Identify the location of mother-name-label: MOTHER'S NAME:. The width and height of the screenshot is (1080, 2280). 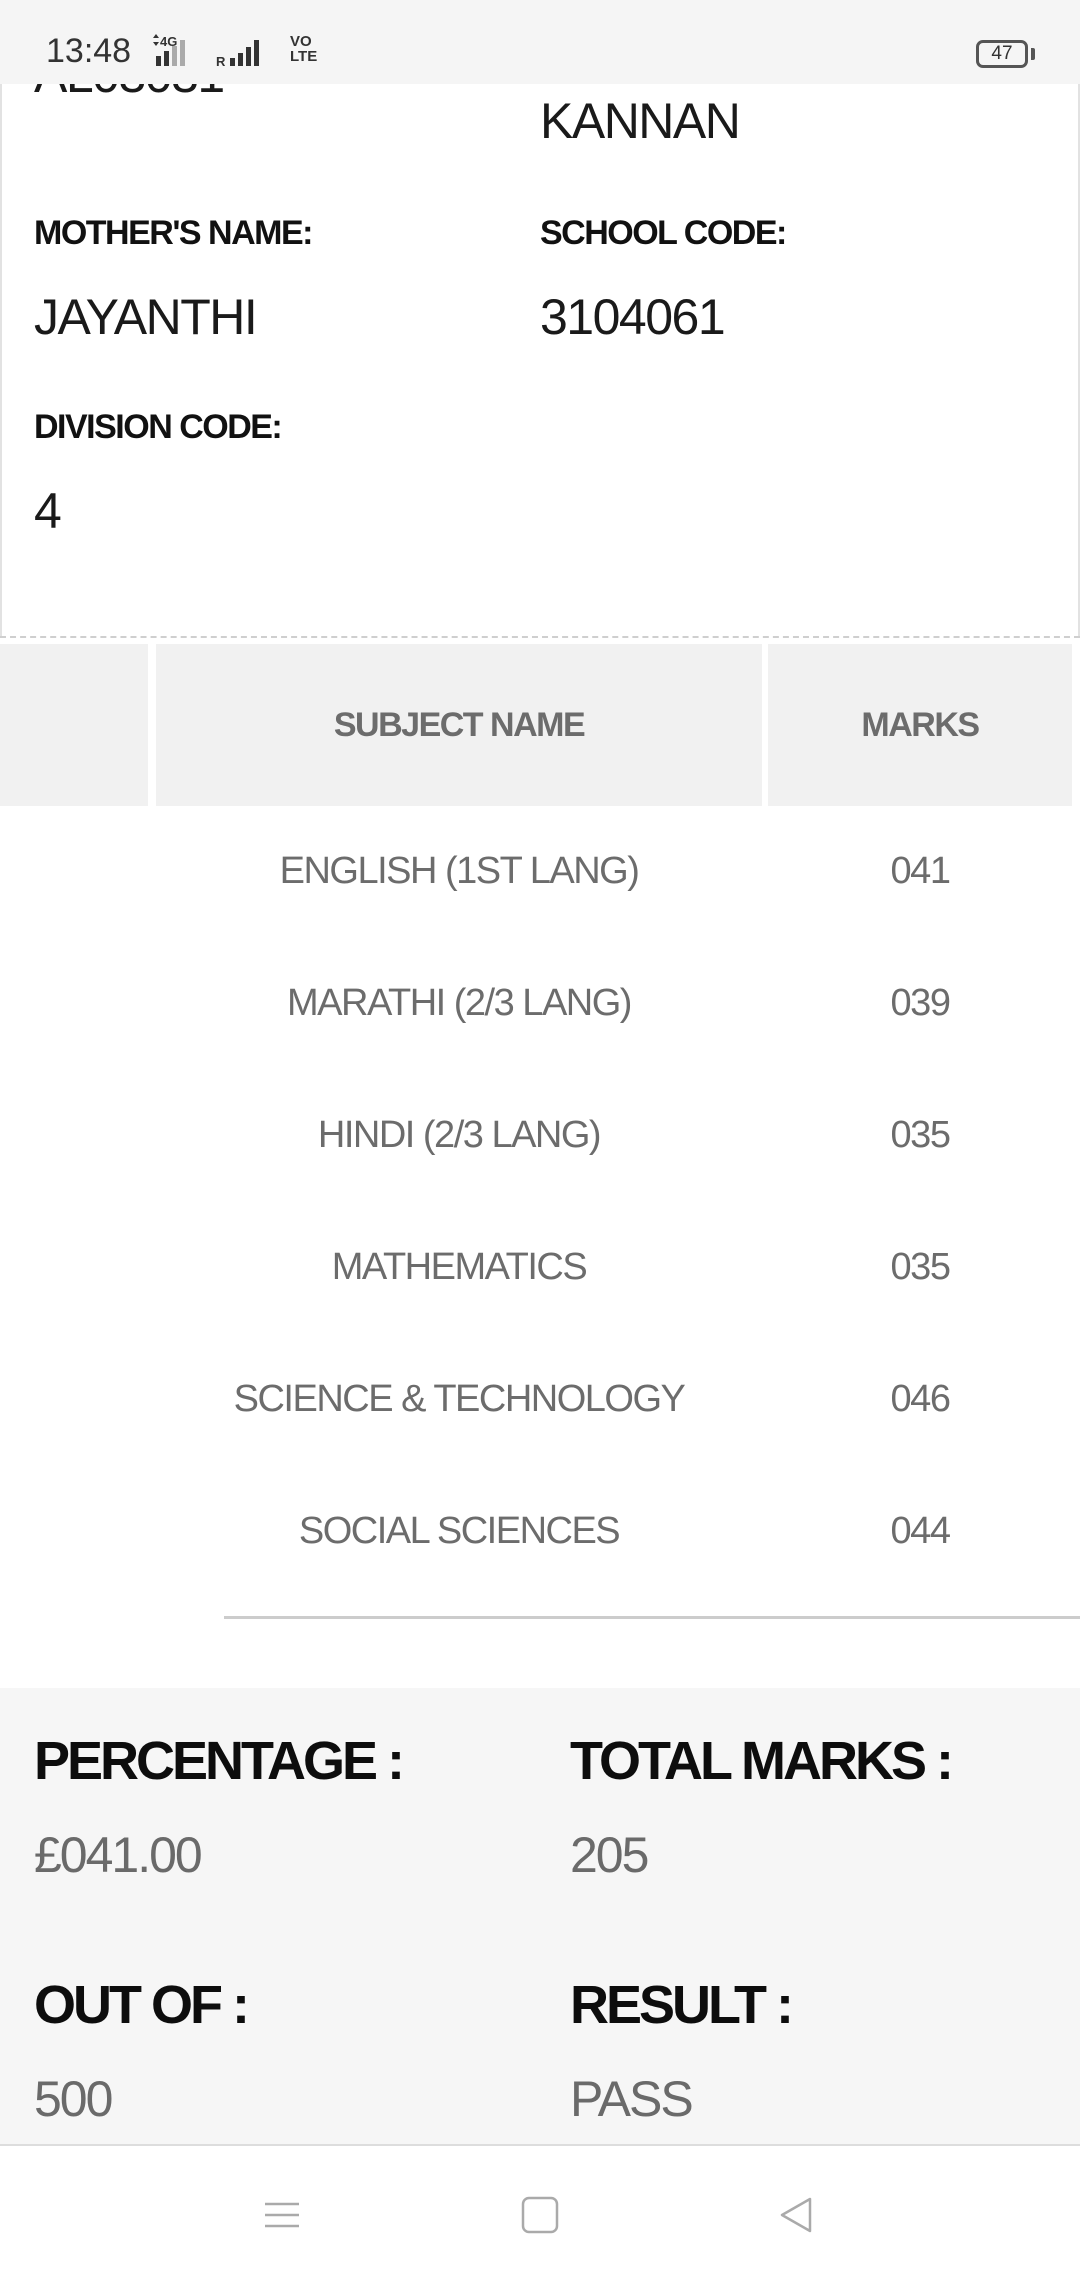
(173, 233).